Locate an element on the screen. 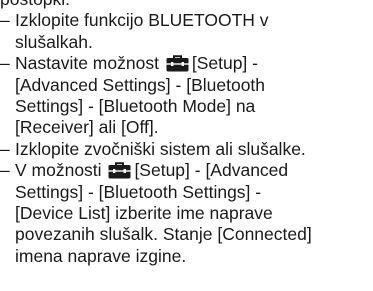 This screenshot has height=291, width=373. list-item-4-line-4: povezanih slušalk. Stanje [Connected] is located at coordinates (163, 234).